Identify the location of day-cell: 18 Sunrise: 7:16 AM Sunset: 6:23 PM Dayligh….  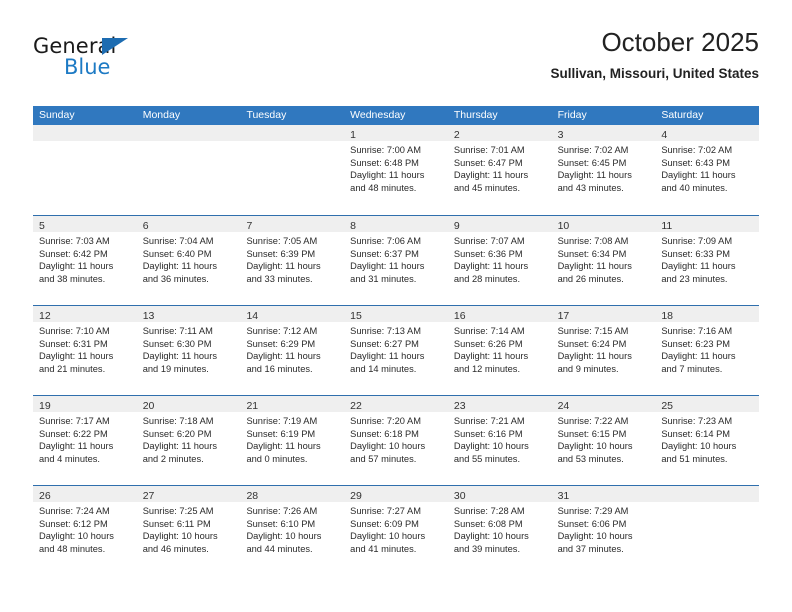
(707, 350).